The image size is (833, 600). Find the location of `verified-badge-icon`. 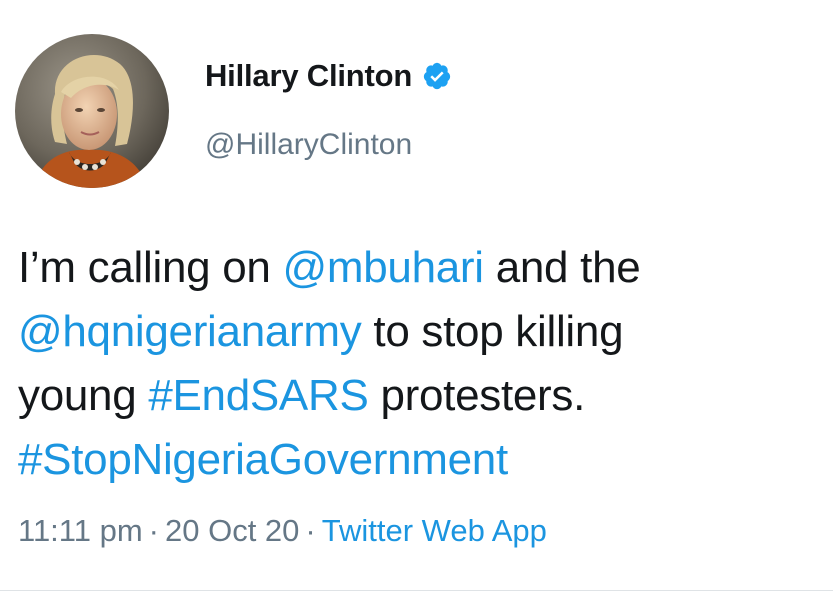

verified-badge-icon is located at coordinates (437, 76).